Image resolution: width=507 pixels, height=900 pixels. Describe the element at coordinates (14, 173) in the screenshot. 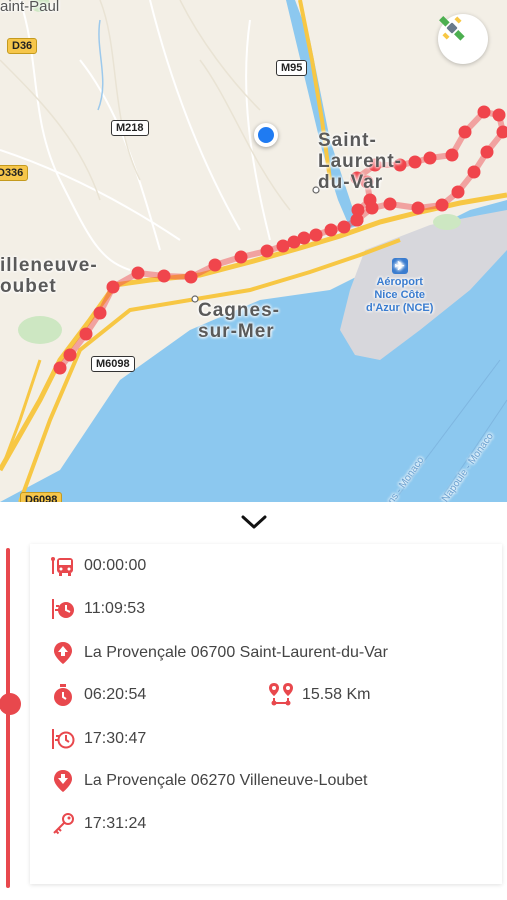

I see `road-shield-d336: D336` at that location.